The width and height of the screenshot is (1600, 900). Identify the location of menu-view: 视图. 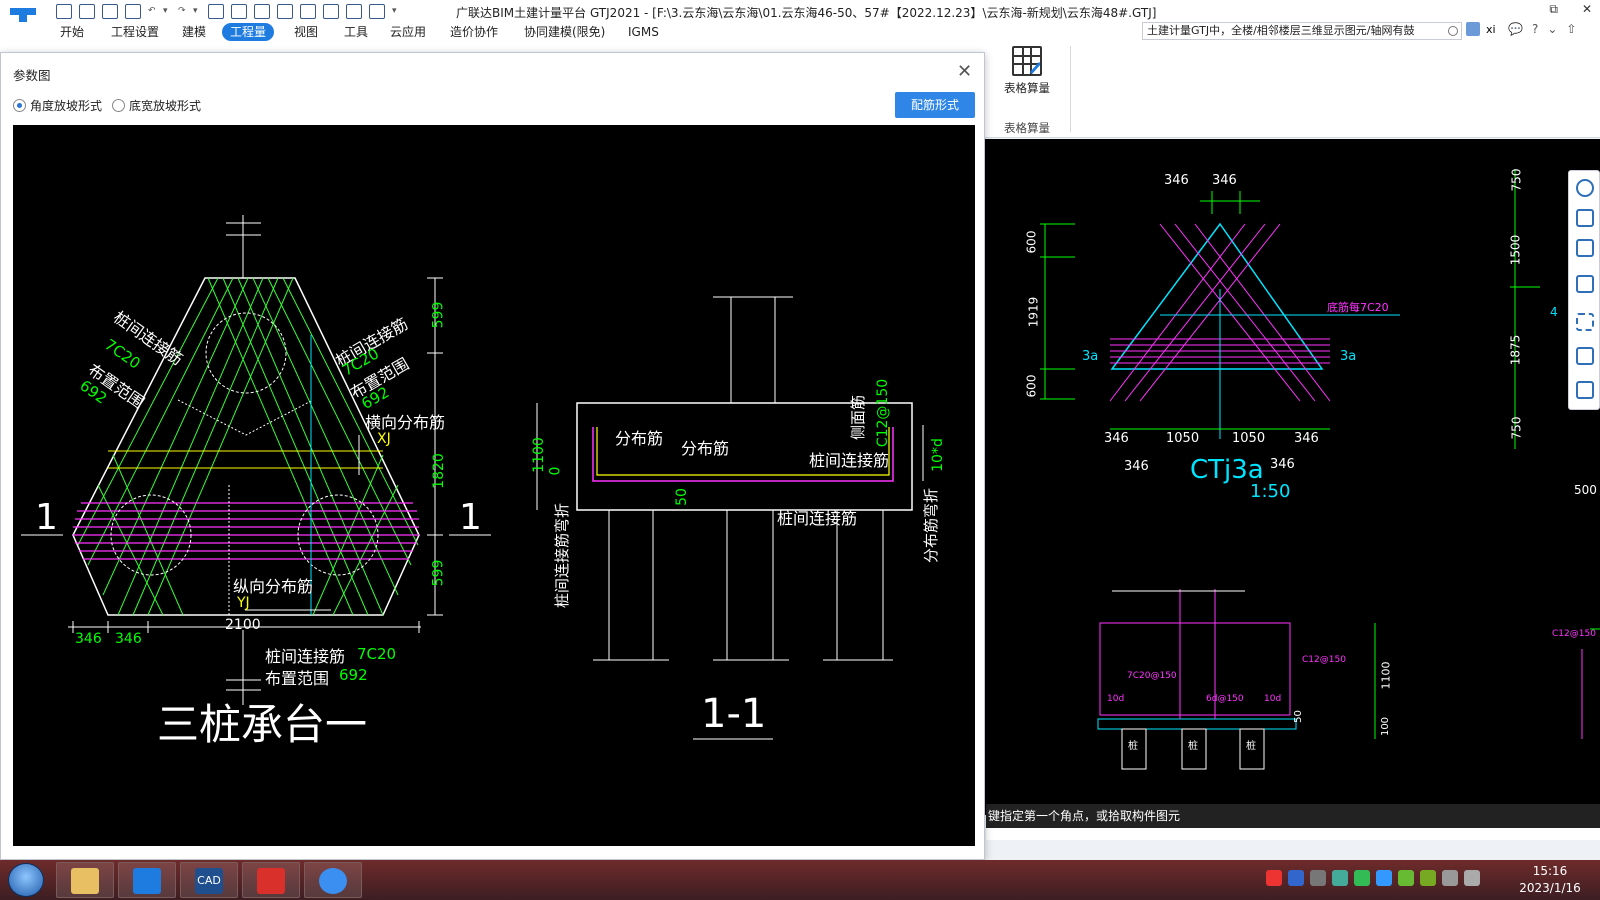
(306, 32).